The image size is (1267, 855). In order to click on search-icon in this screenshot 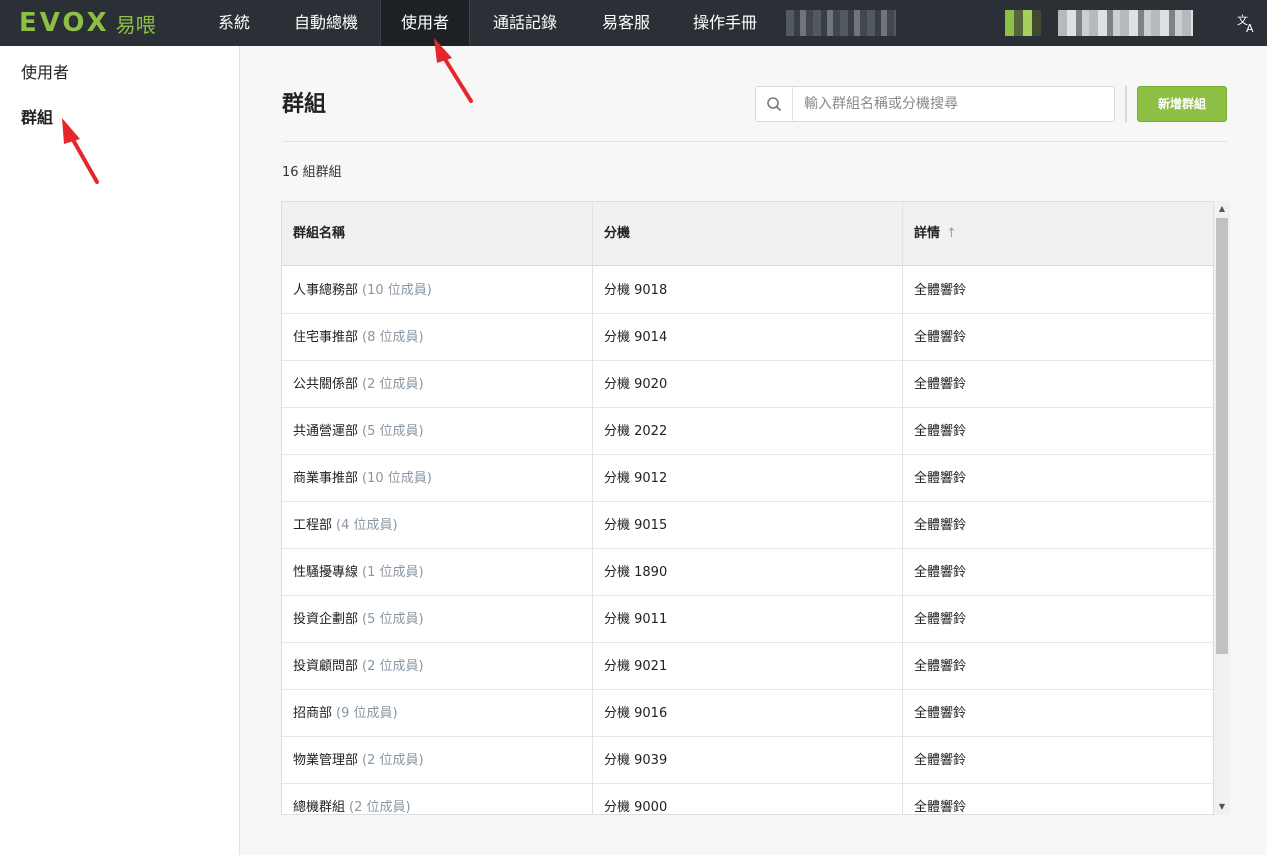, I will do `click(774, 104)`.